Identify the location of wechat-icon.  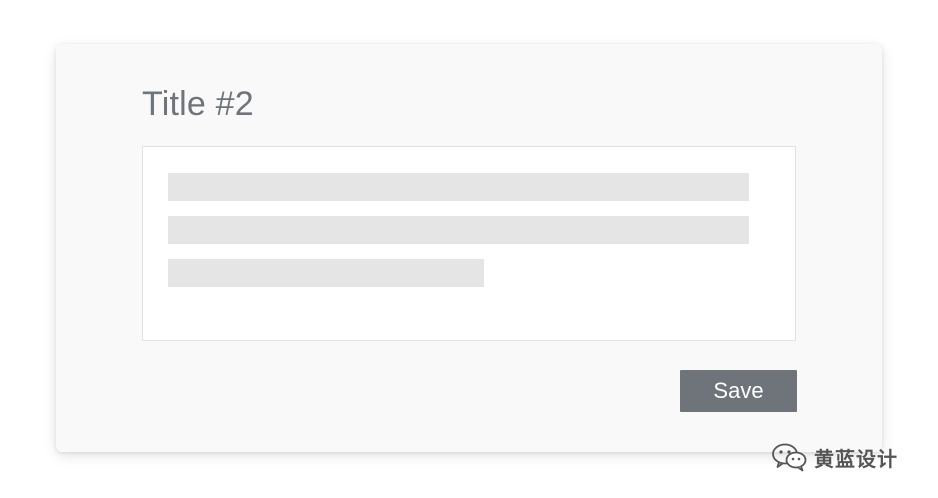
(790, 457).